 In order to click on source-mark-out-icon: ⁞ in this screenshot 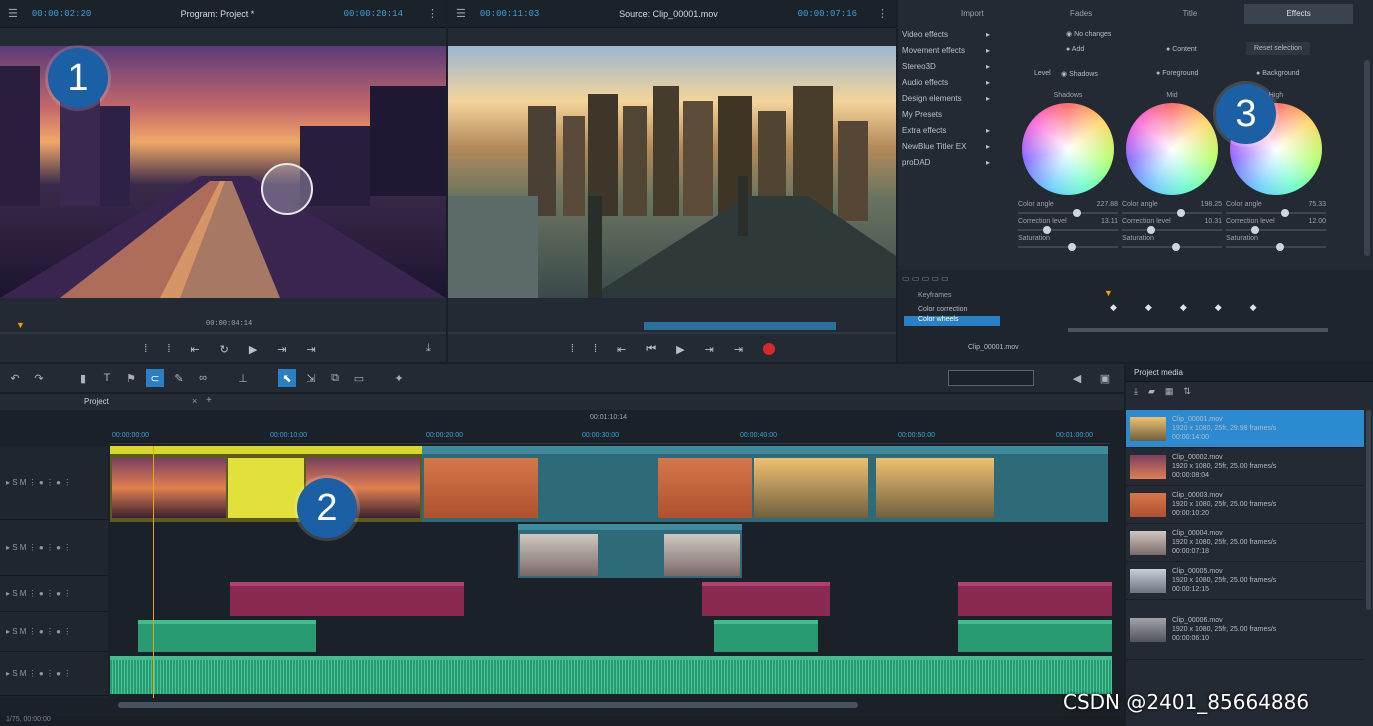, I will do `click(595, 349)`.